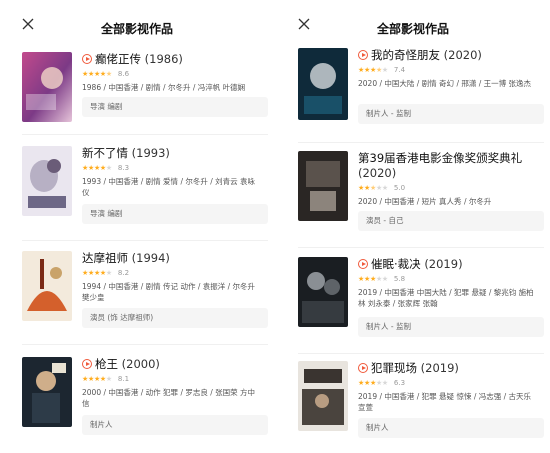 The height and width of the screenshot is (453, 550). Describe the element at coordinates (447, 55) in the screenshot. I see `film-title: 我的奇怪朋友 (2020)` at that location.